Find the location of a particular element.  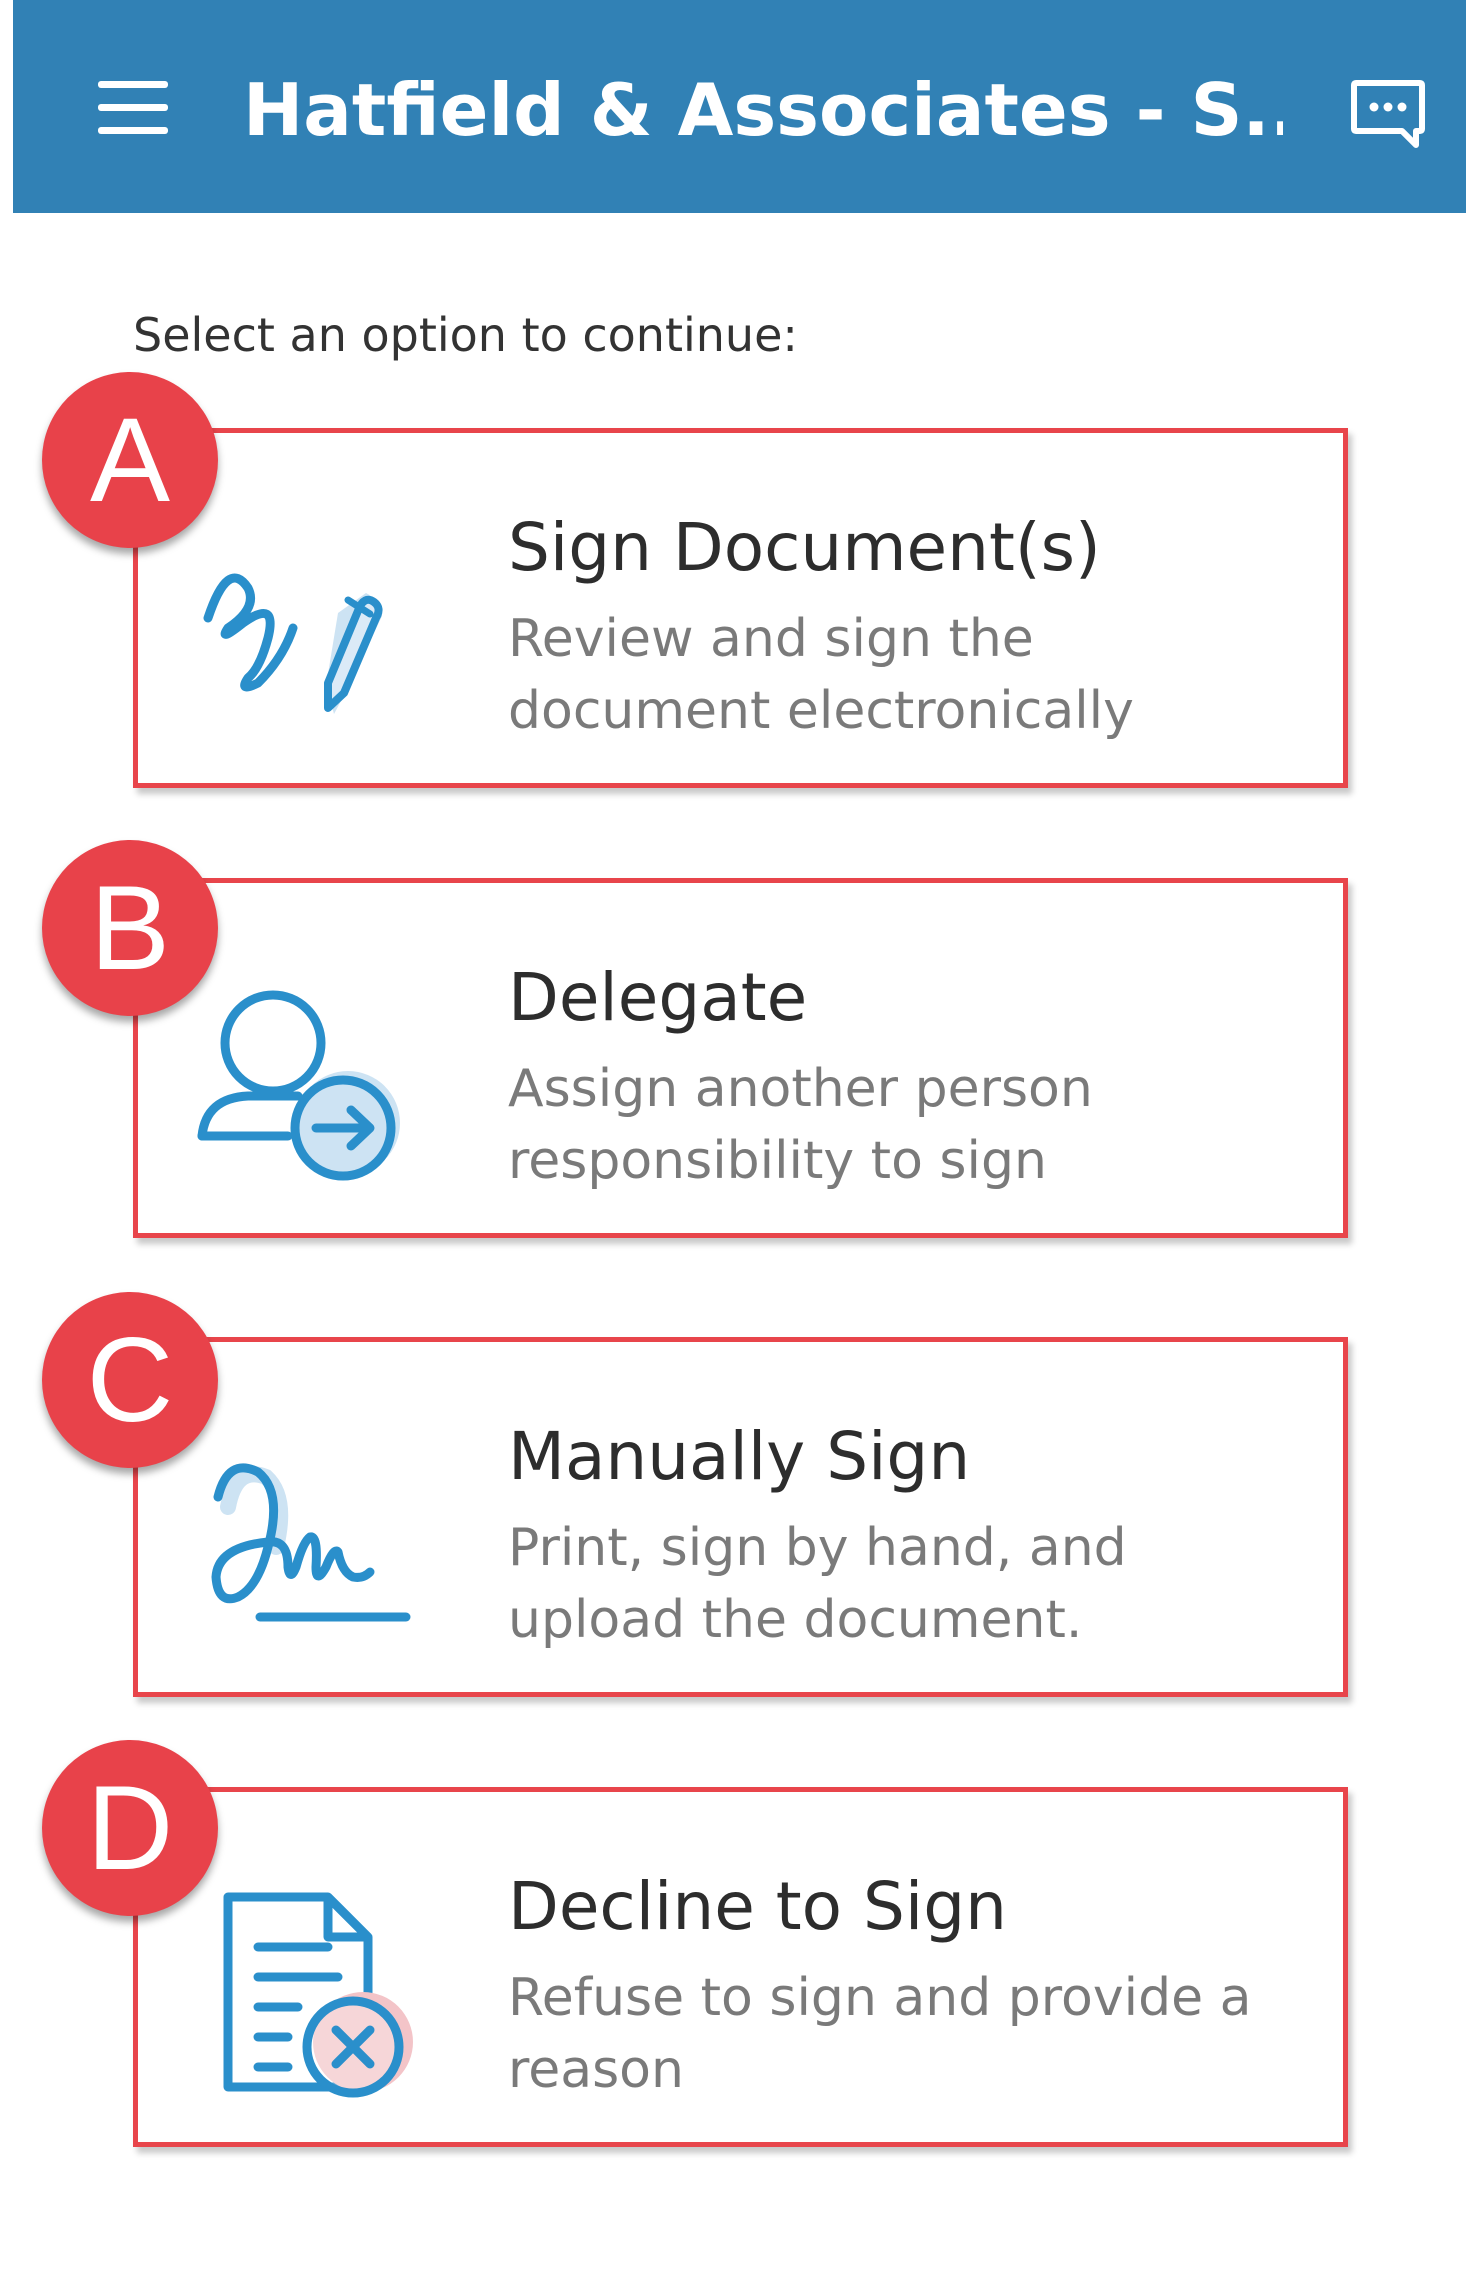

annotation-badge-d: D is located at coordinates (130, 1828).